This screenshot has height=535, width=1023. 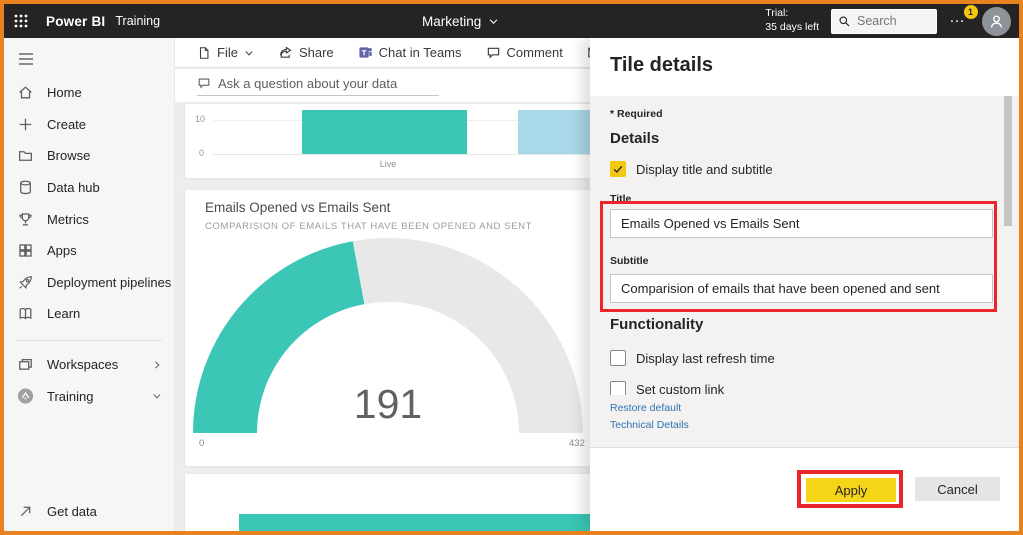 I want to click on sidebar-item-metrics: Metrics, so click(x=89, y=219).